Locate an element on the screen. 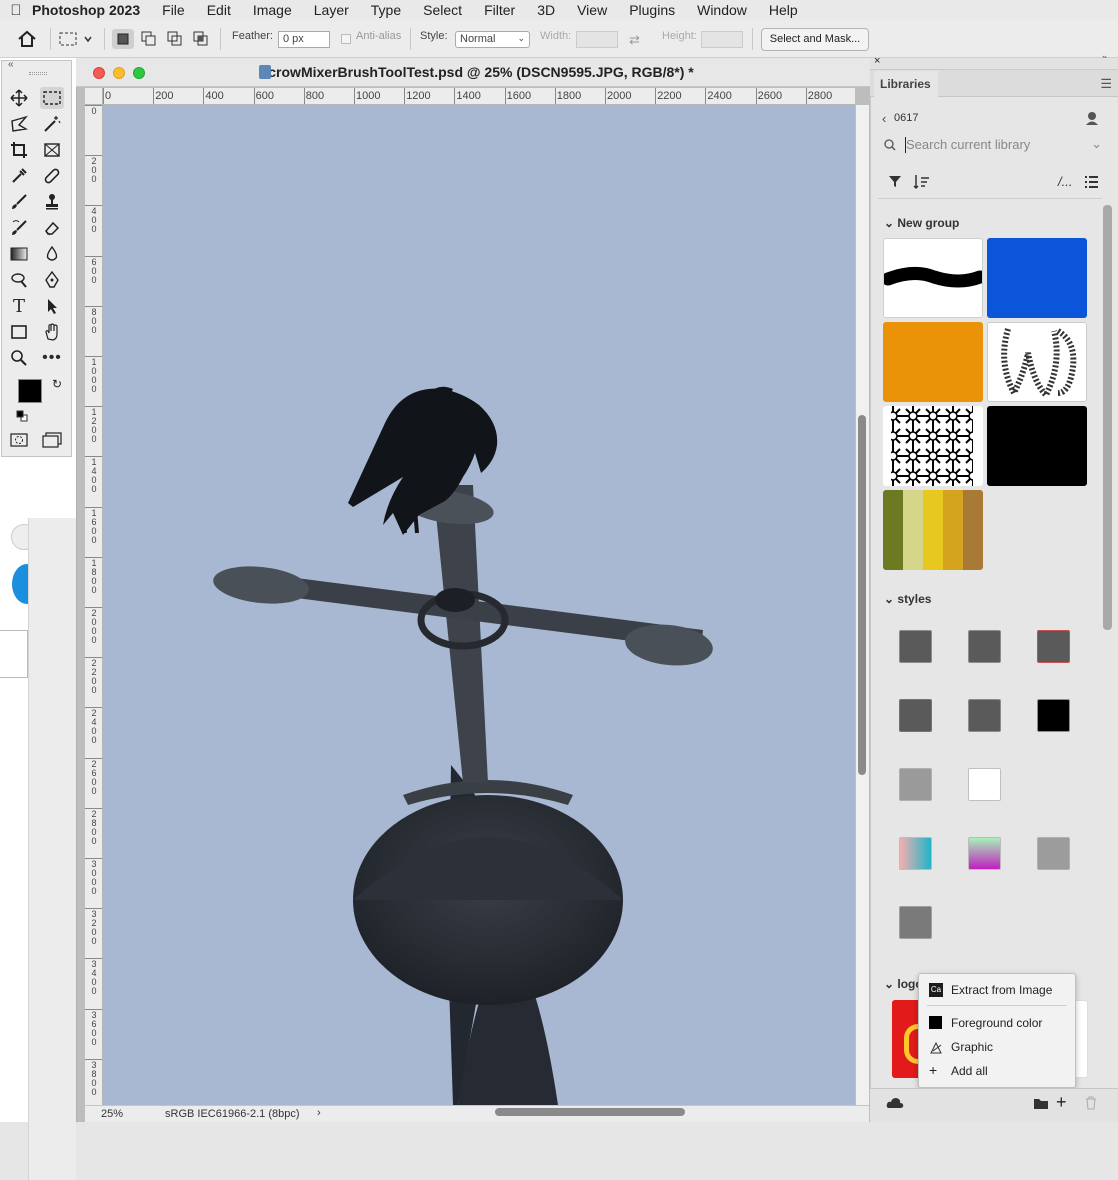 This screenshot has width=1118, height=1180. library-name: 0617 is located at coordinates (906, 118).